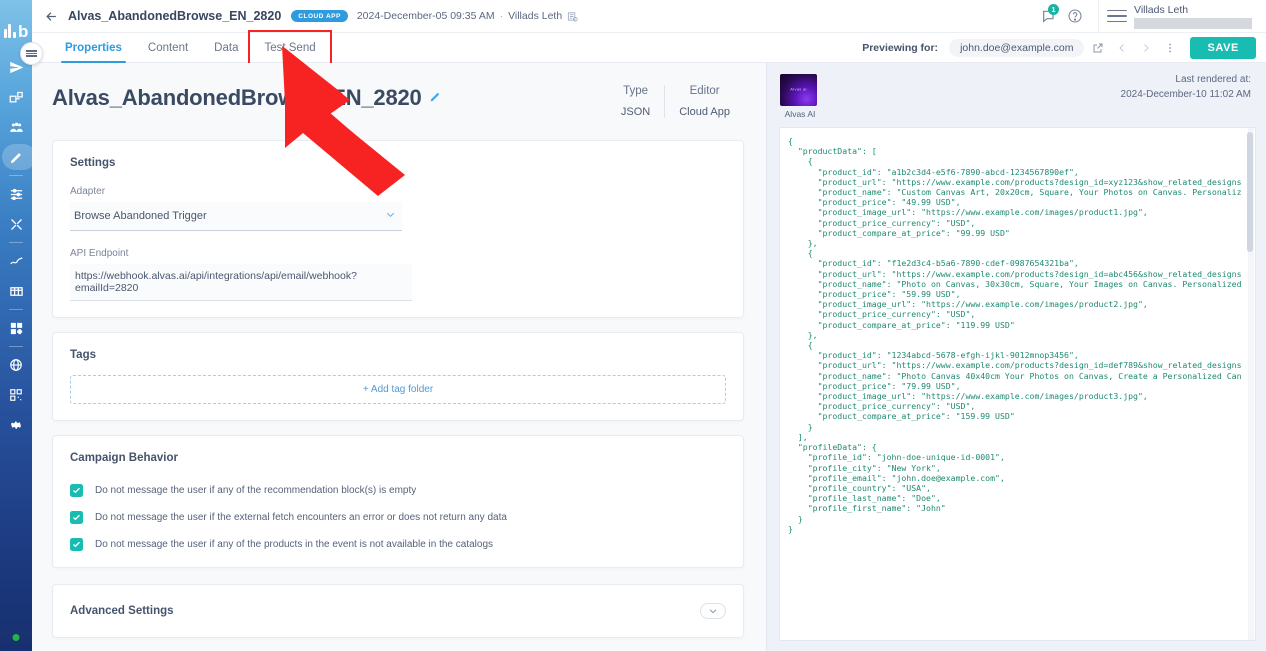  Describe the element at coordinates (1146, 48) in the screenshot. I see `next-page-icon` at that location.